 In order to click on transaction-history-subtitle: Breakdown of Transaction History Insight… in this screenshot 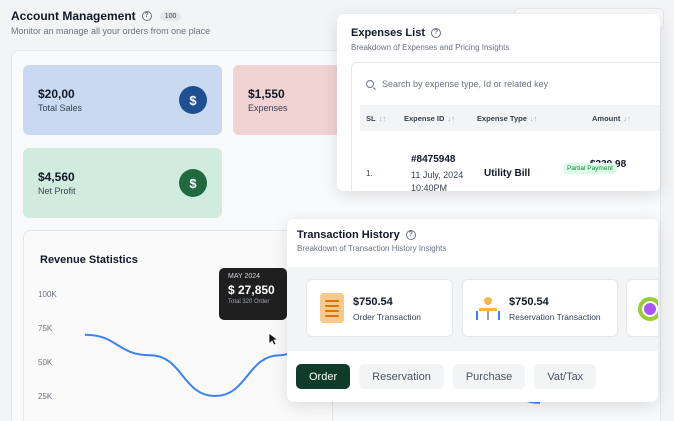, I will do `click(372, 248)`.